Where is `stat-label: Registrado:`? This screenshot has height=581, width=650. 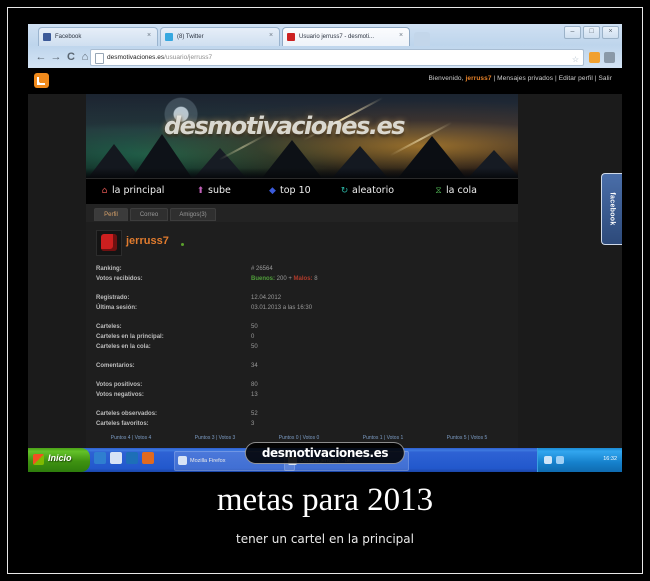 stat-label: Registrado: is located at coordinates (113, 298).